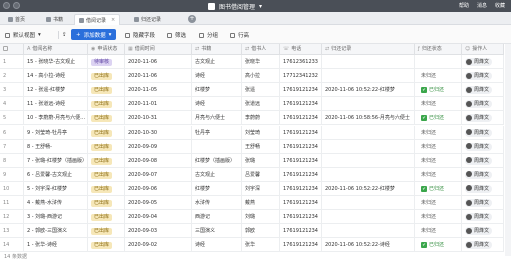 The image size is (511, 263). What do you see at coordinates (158, 245) in the screenshot?
I see `time-cell: 2020-09-02` at bounding box center [158, 245].